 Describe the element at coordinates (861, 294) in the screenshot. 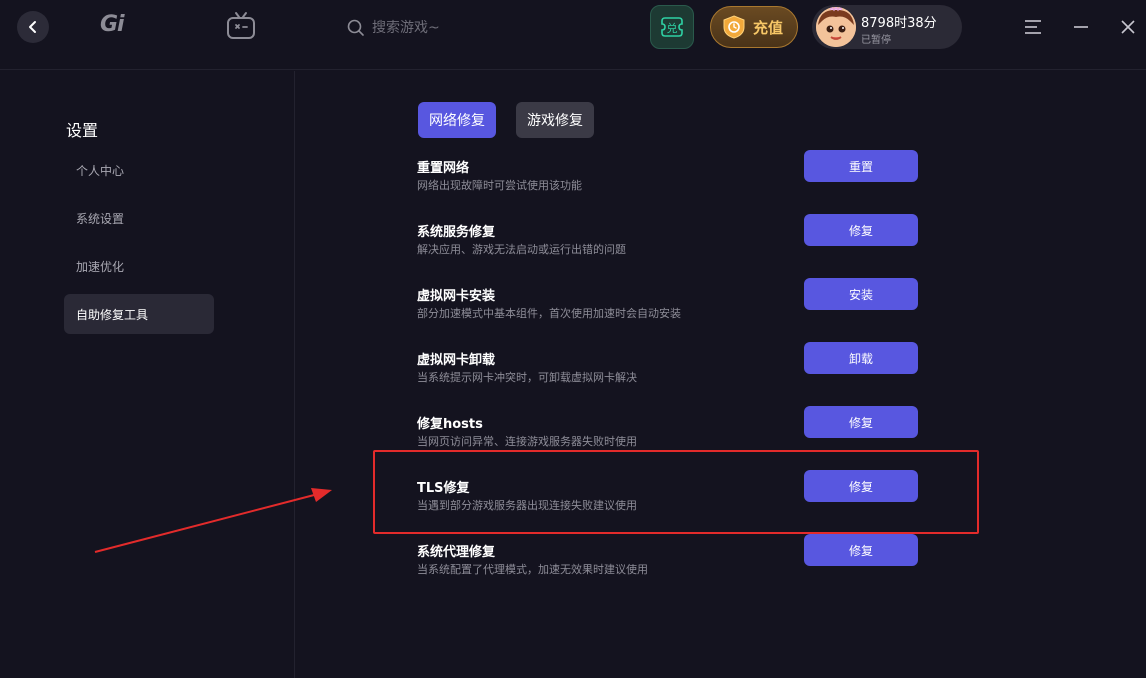

I see `virtual-nic-install-button: 安装` at that location.